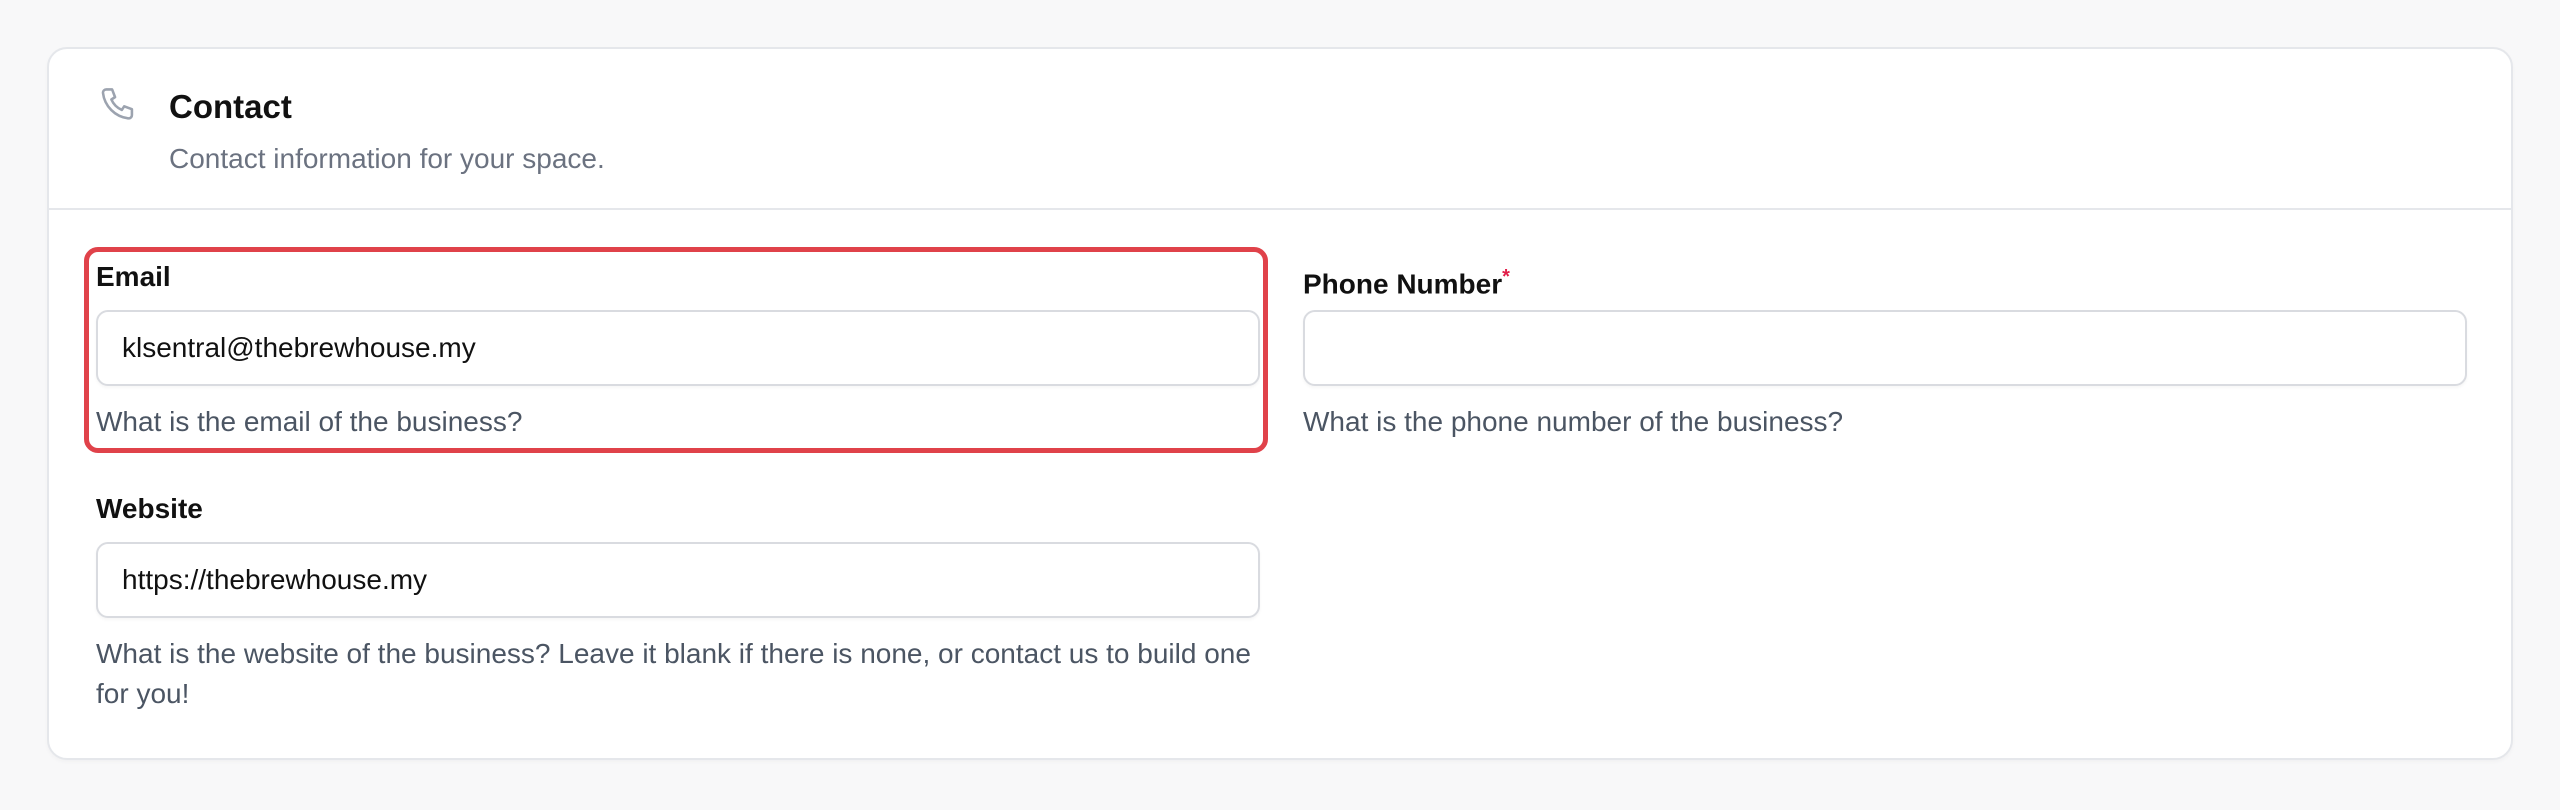 This screenshot has height=810, width=2560. What do you see at coordinates (678, 348) in the screenshot?
I see `email-field` at bounding box center [678, 348].